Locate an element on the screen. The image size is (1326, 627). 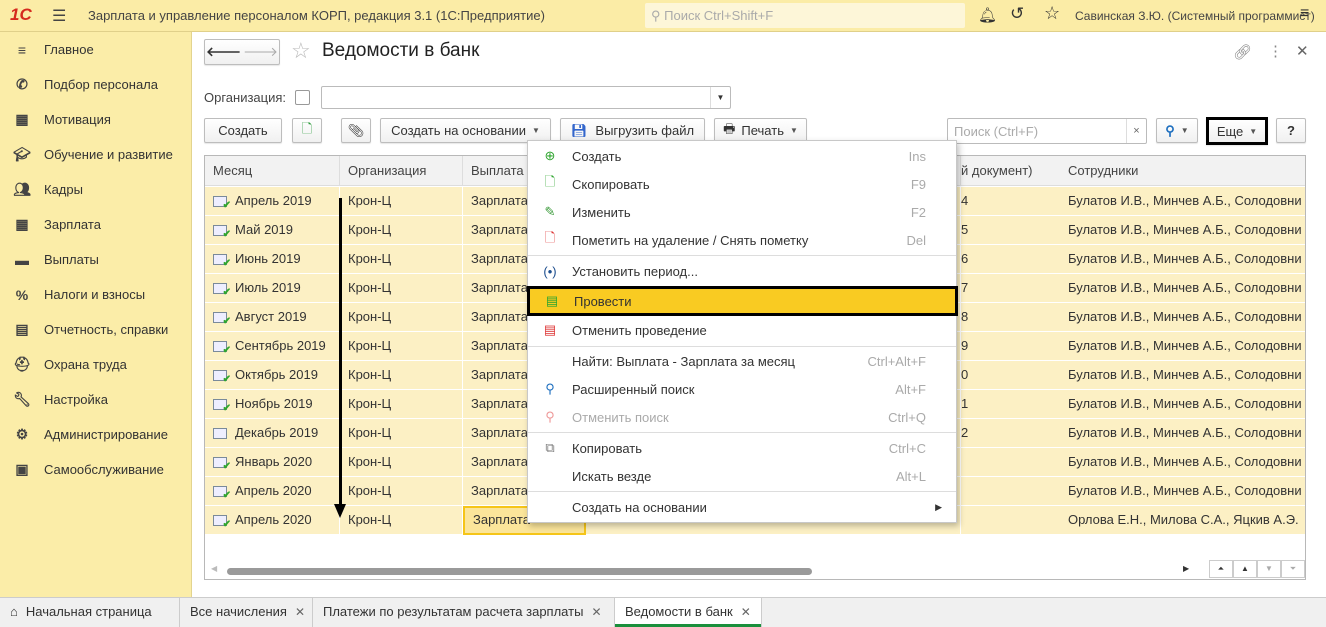
cell-month: Декабрь 2019 is located at coordinates (272, 433).